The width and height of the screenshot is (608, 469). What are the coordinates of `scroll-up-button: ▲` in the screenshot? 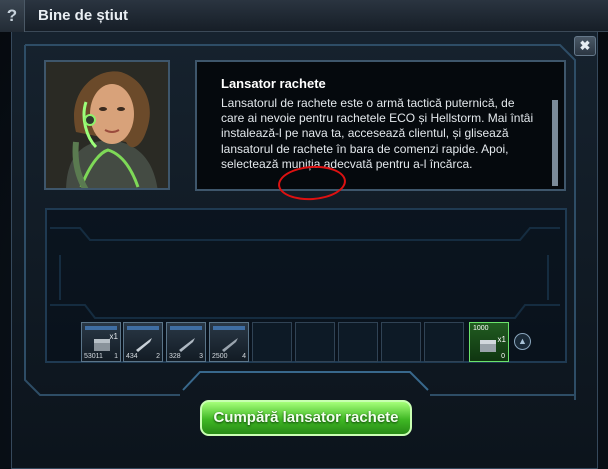 It's located at (522, 341).